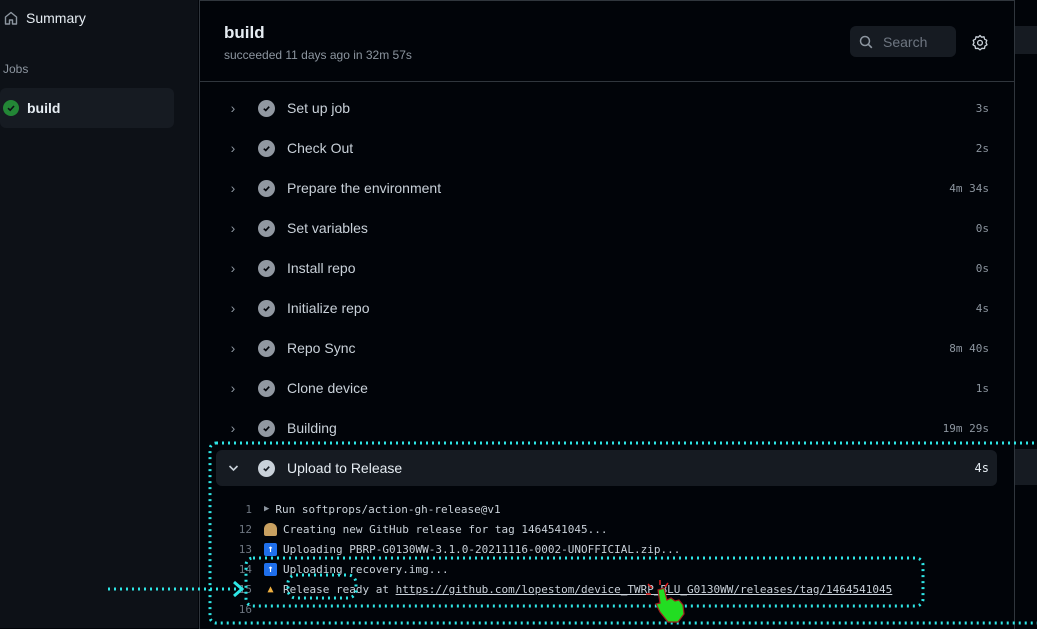 This screenshot has height=629, width=1037. Describe the element at coordinates (969, 348) in the screenshot. I see `step-duration: 8m 40s` at that location.